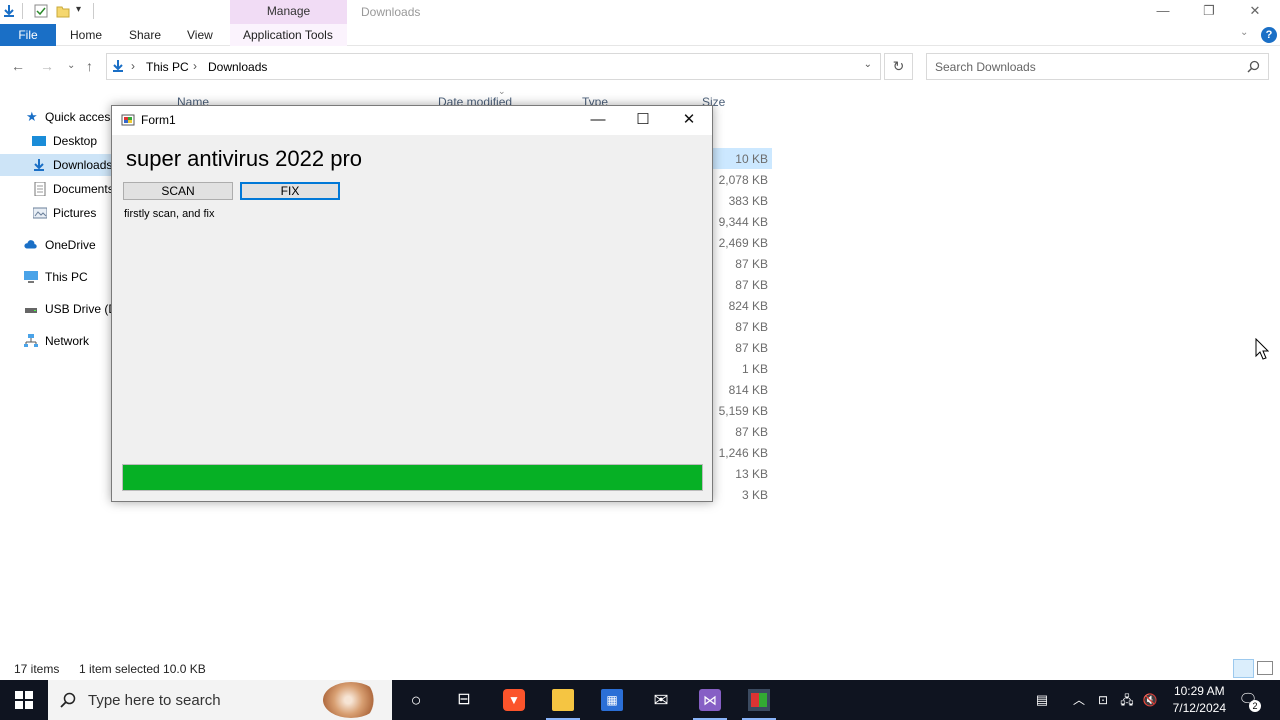 The image size is (1280, 720). What do you see at coordinates (39, 165) in the screenshot?
I see `download-icon` at bounding box center [39, 165].